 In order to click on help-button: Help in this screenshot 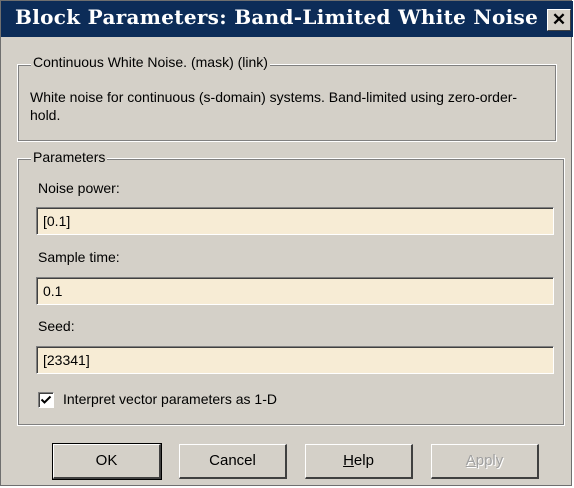, I will do `click(359, 461)`.